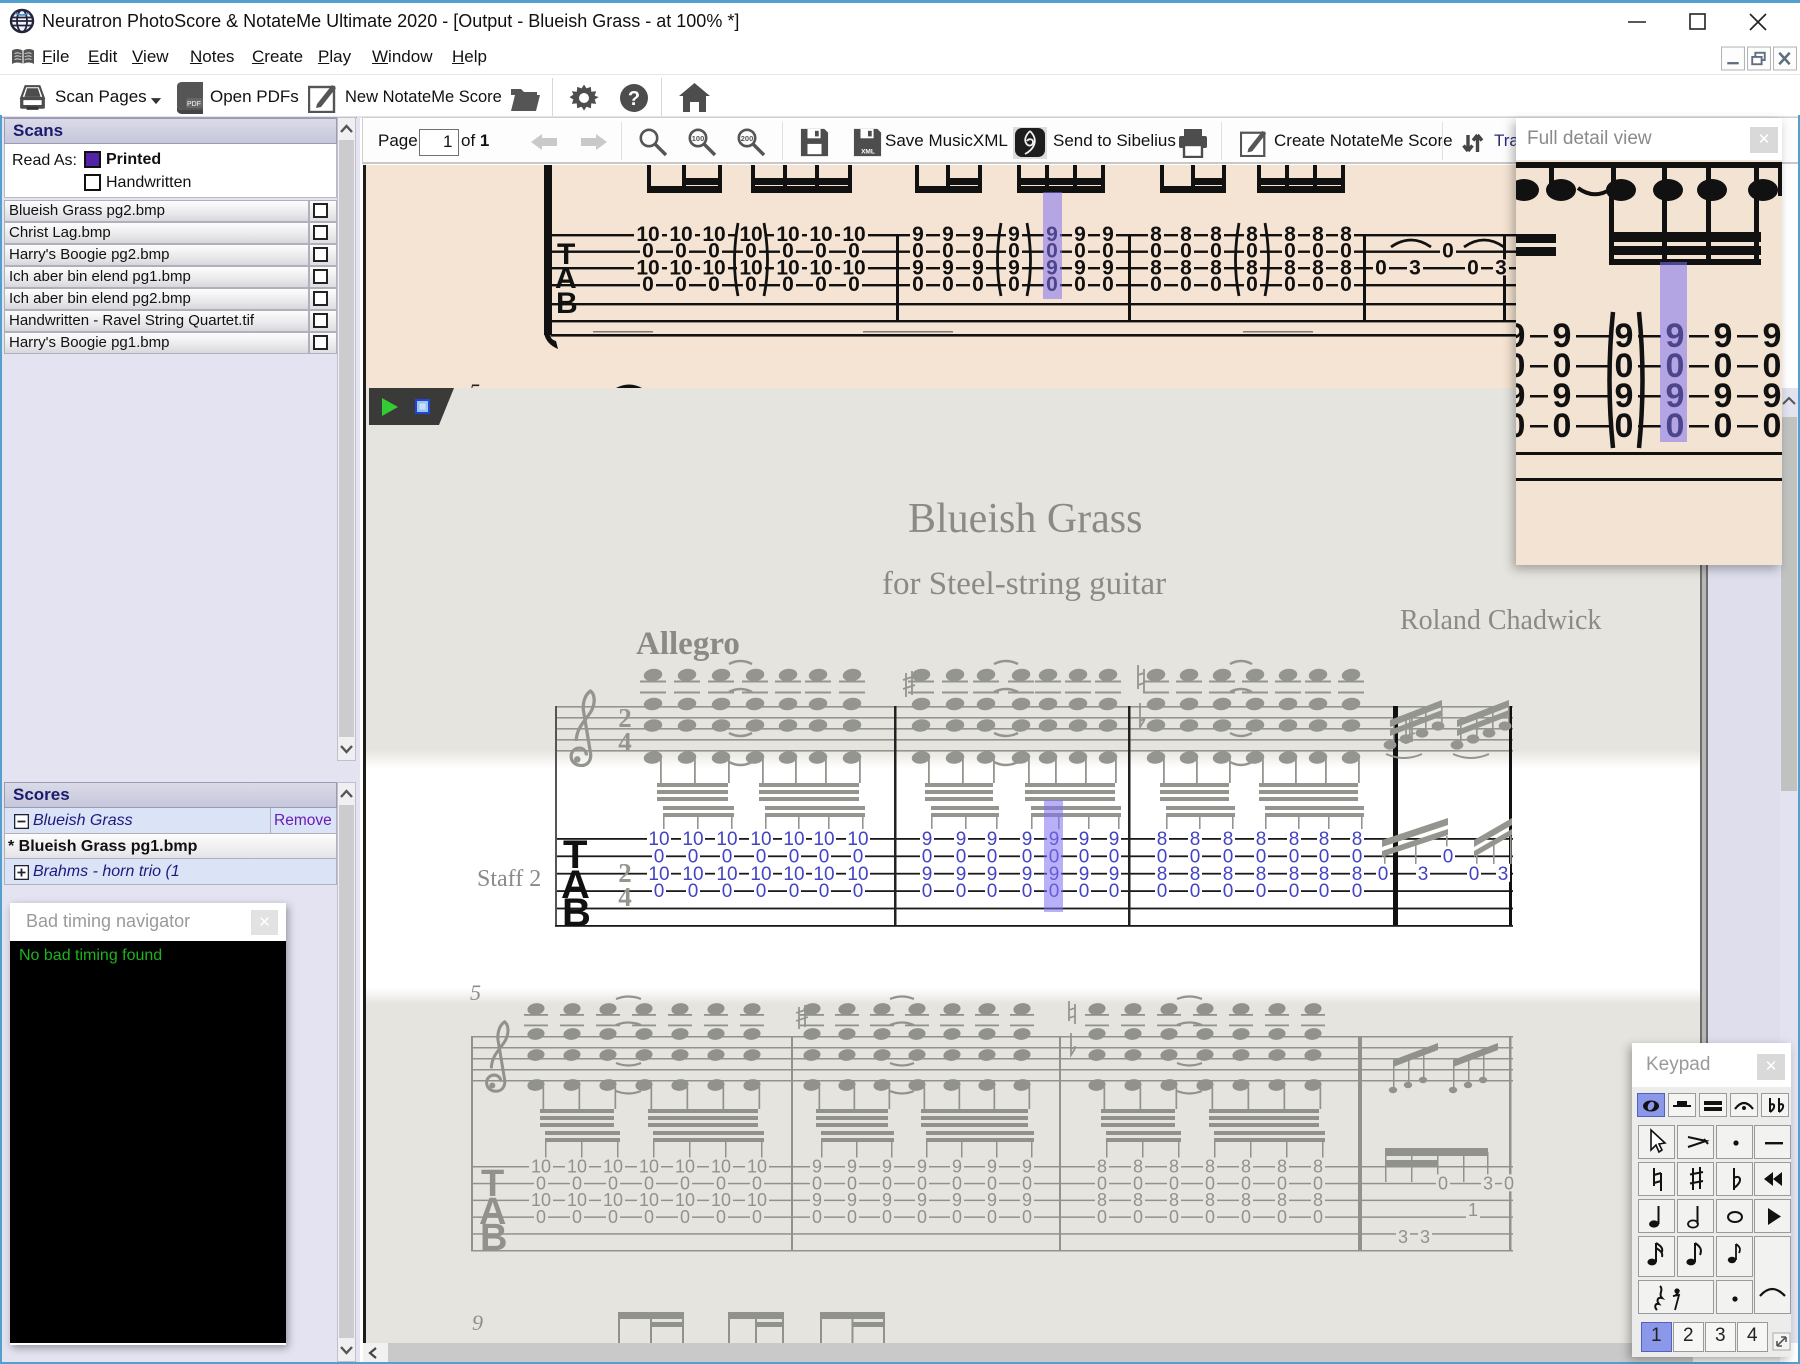 This screenshot has height=1364, width=1800. I want to click on svg-text: PDF, so click(194, 104).